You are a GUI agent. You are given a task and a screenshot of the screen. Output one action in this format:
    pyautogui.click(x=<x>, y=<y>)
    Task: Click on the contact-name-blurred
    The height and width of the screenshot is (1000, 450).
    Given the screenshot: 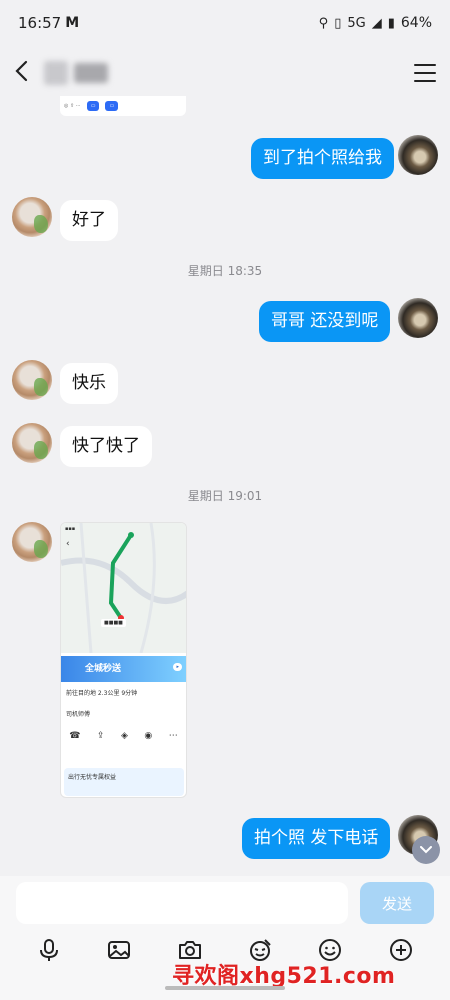 What is the action you would take?
    pyautogui.click(x=76, y=73)
    